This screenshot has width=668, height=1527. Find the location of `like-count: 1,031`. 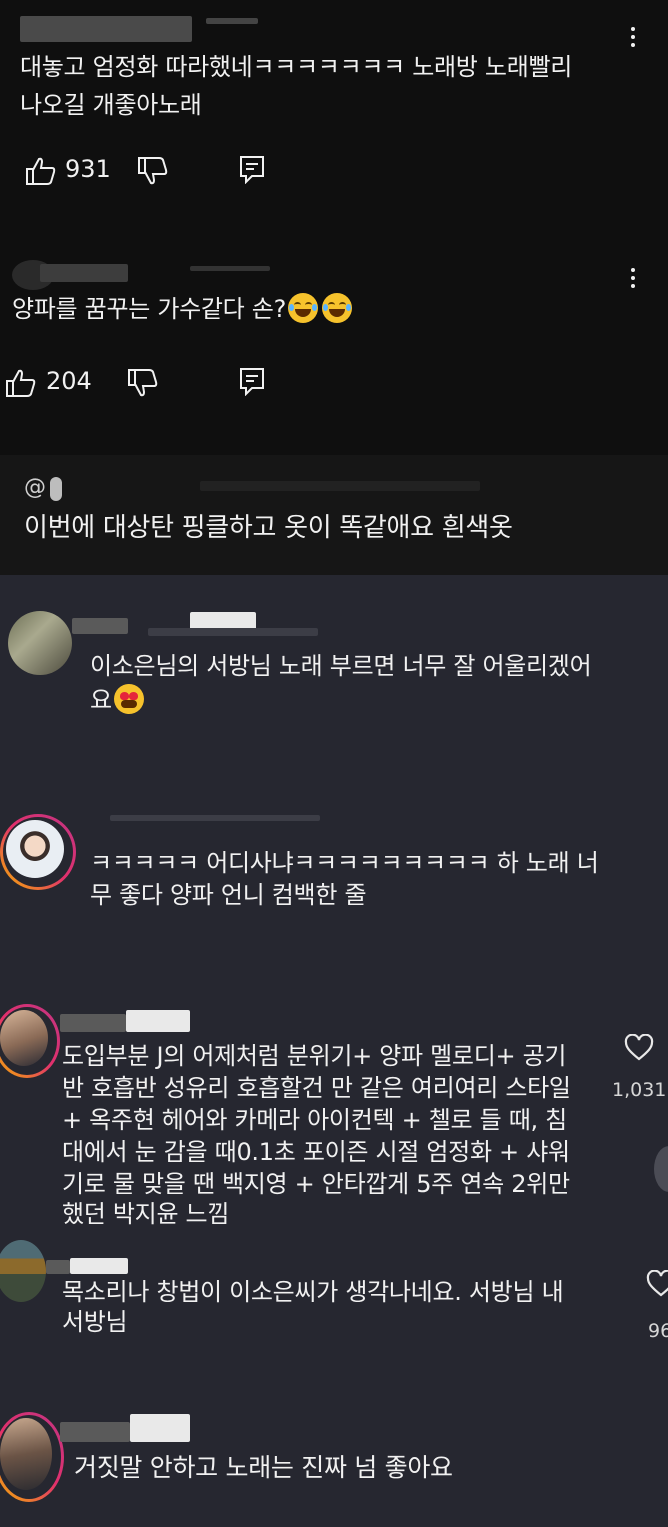

like-count: 1,031 is located at coordinates (639, 1090).